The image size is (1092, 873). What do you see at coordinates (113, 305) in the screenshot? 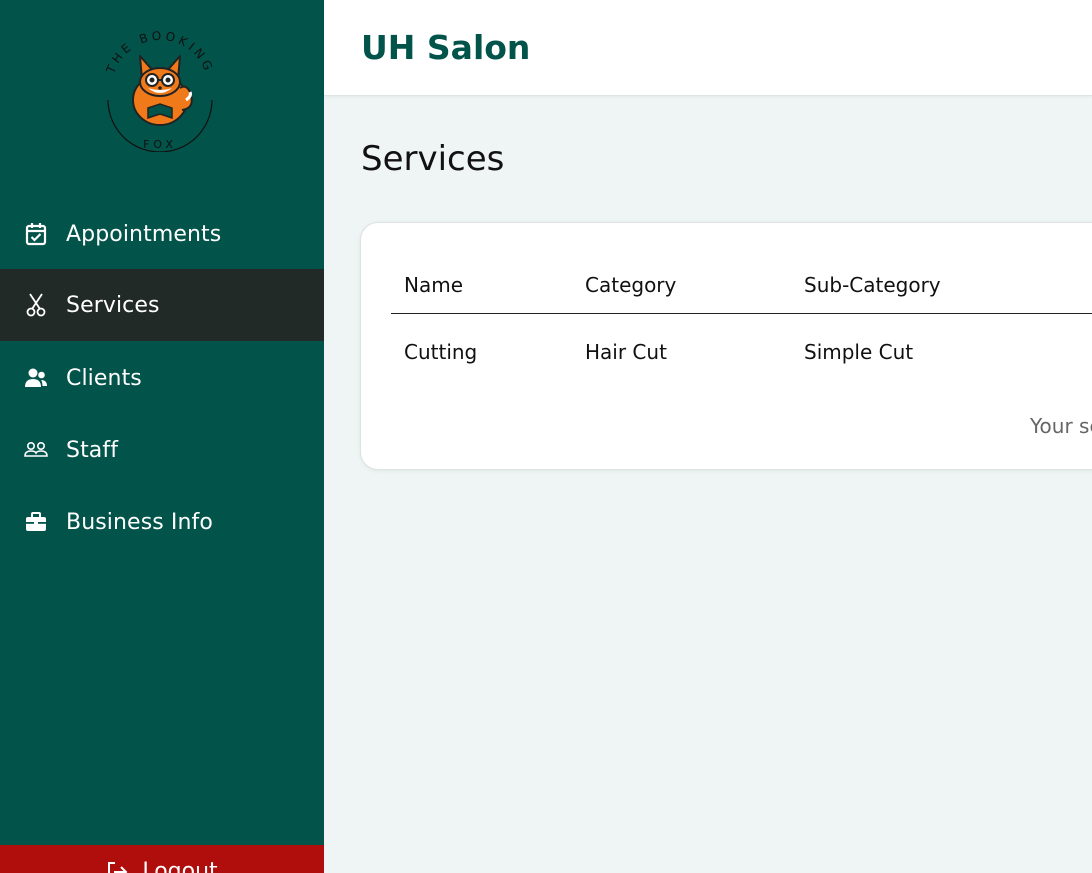
I see `sidebar-item-label: Services` at bounding box center [113, 305].